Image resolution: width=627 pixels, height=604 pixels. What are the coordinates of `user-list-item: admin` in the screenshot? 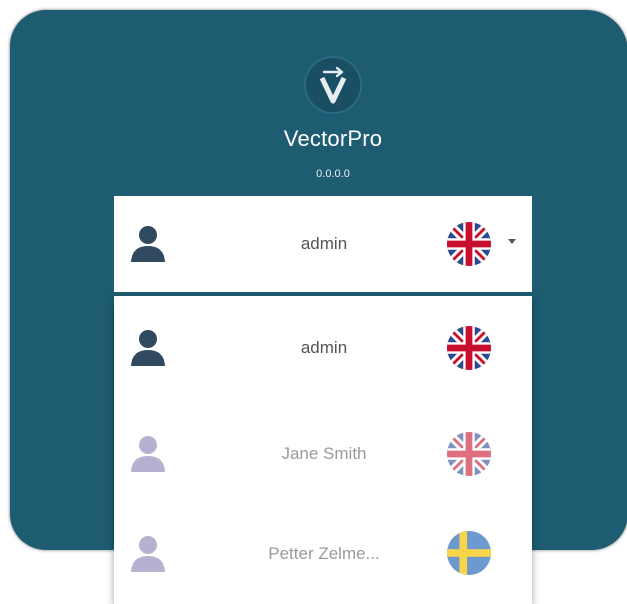 It's located at (323, 348).